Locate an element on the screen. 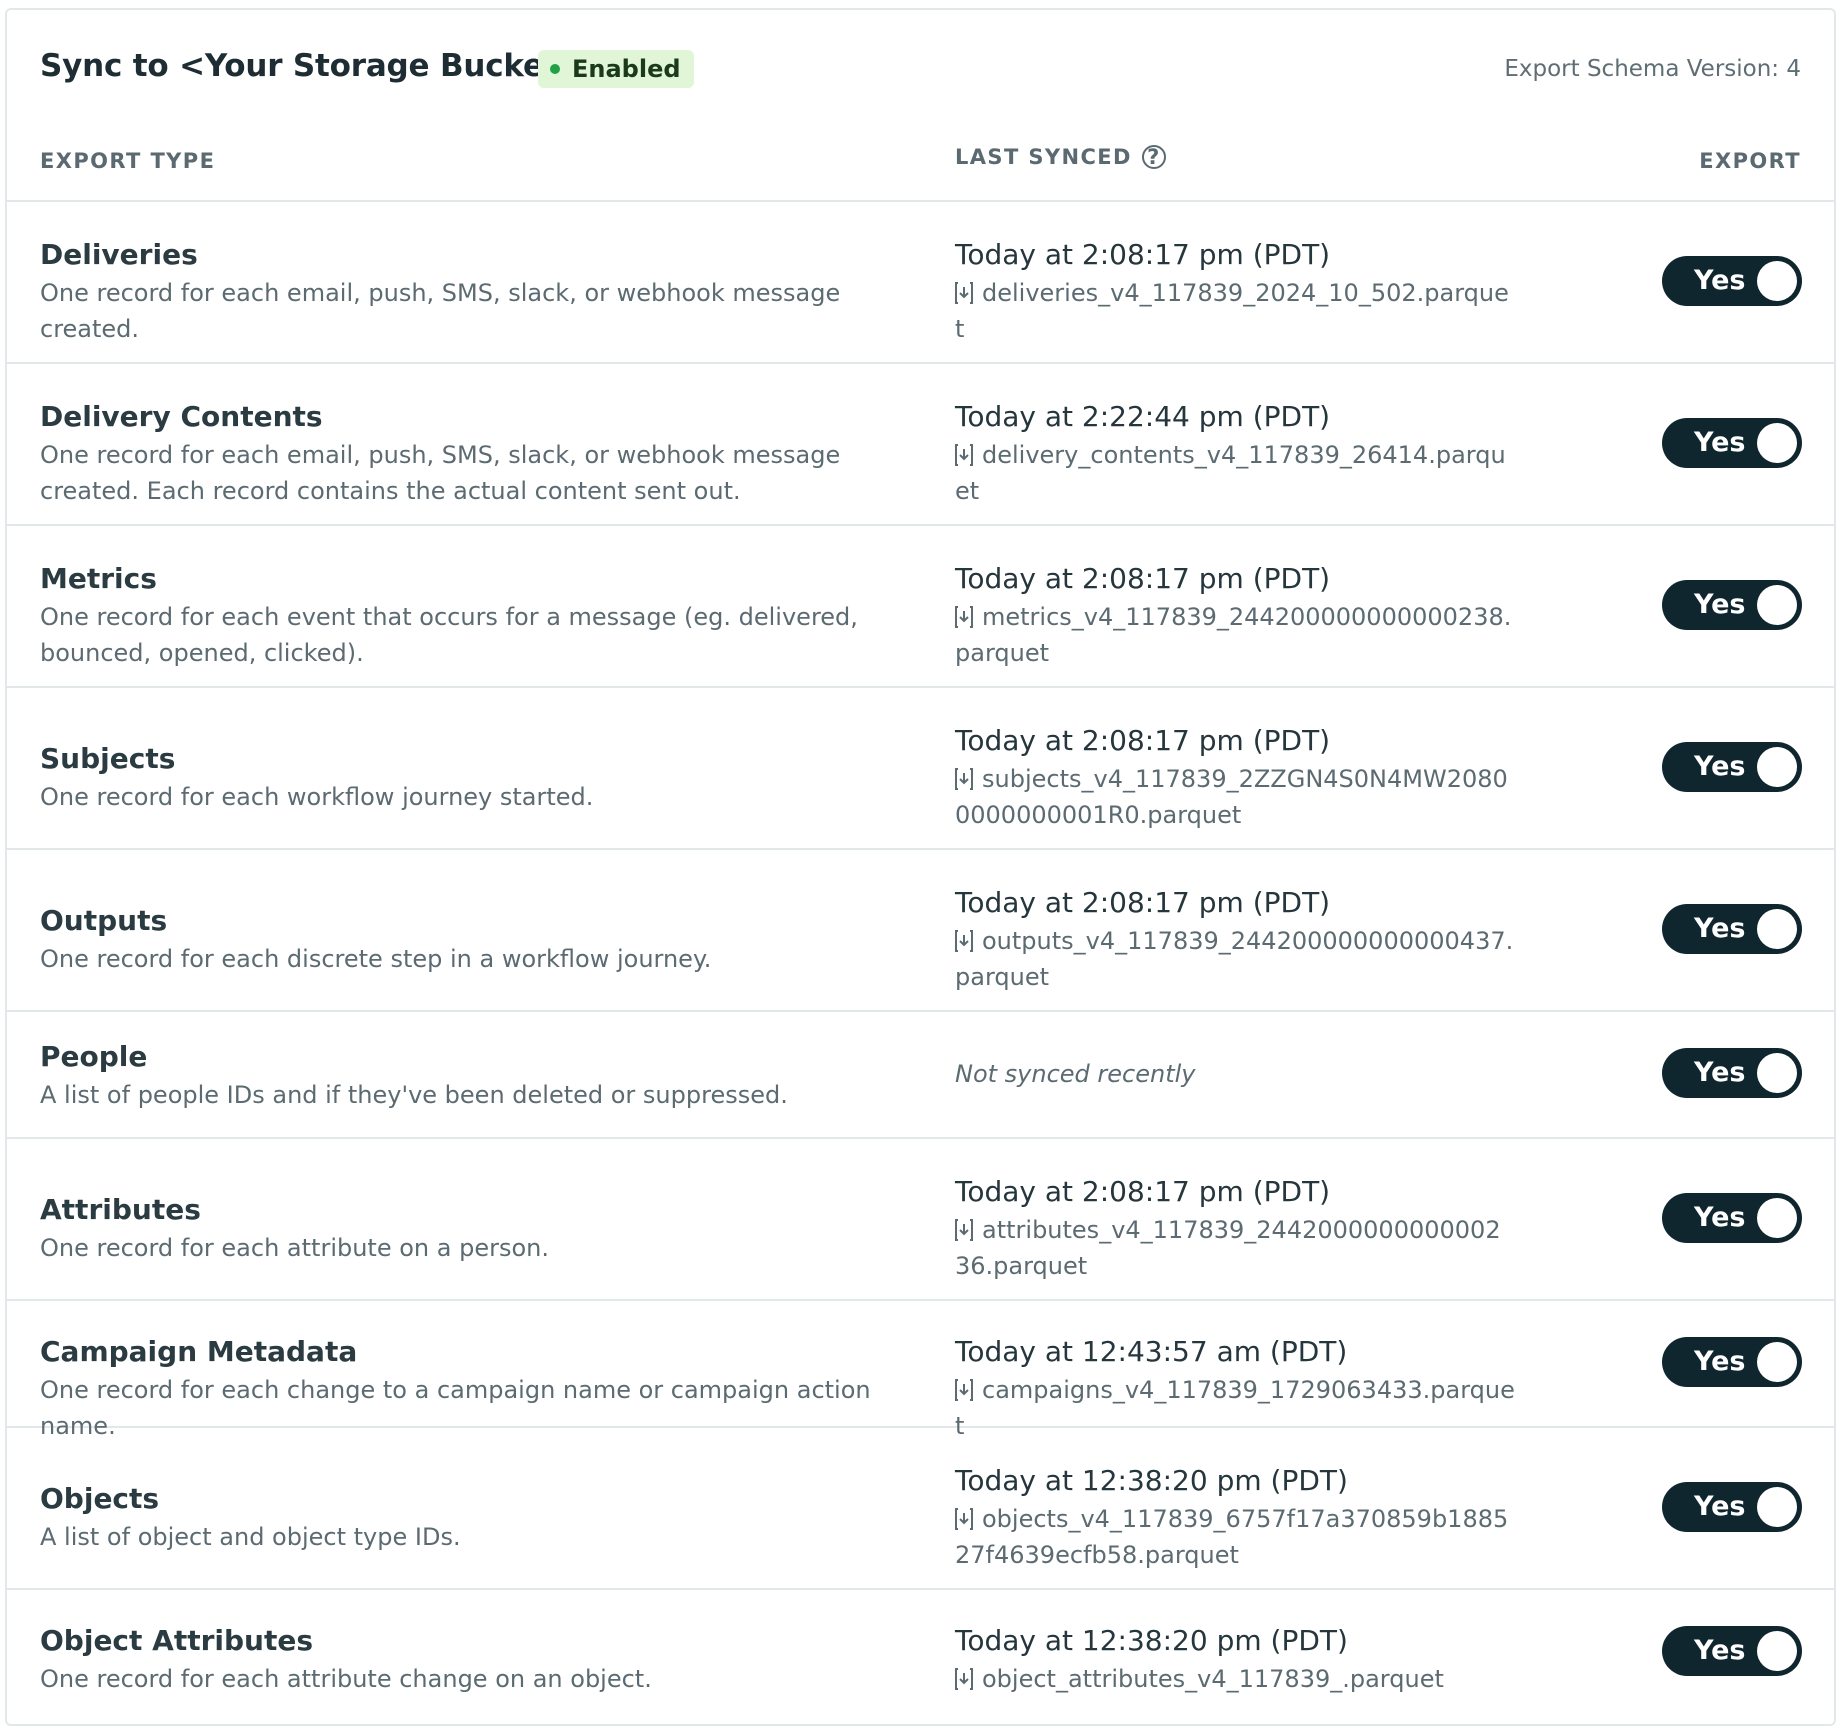 The width and height of the screenshot is (1844, 1734). last-synced-time: Today at 12:38:20 pm (PDT) is located at coordinates (1151, 1480).